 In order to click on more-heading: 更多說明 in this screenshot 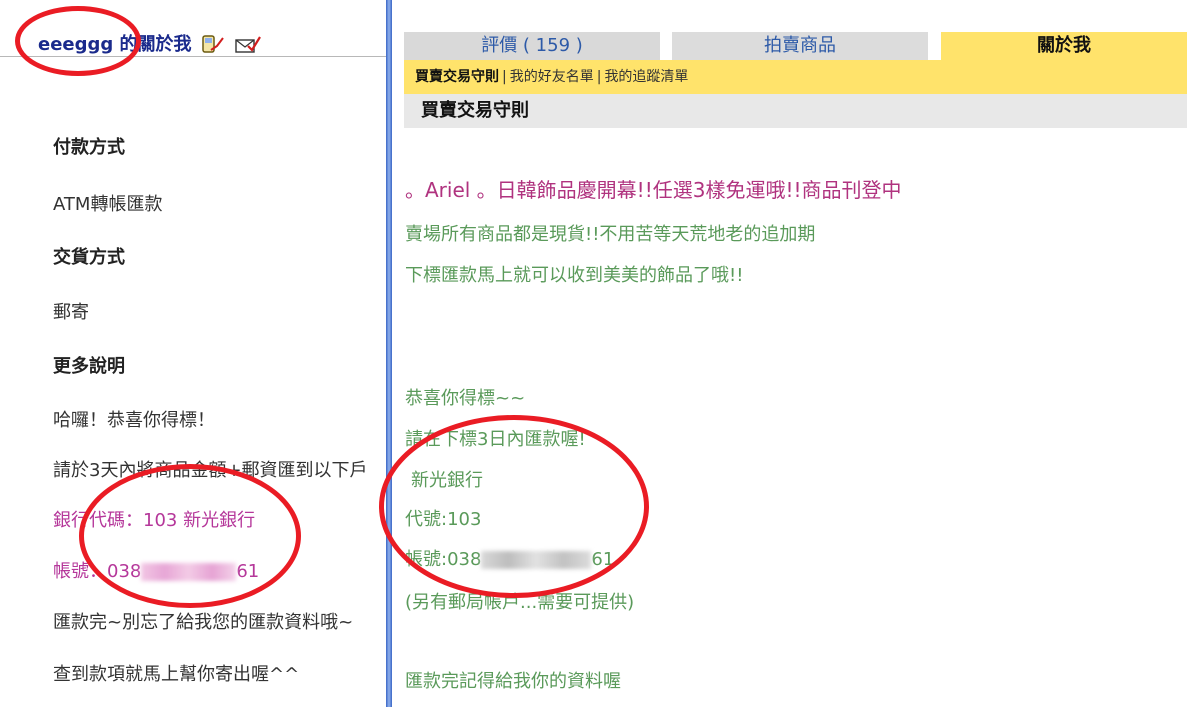, I will do `click(89, 366)`.